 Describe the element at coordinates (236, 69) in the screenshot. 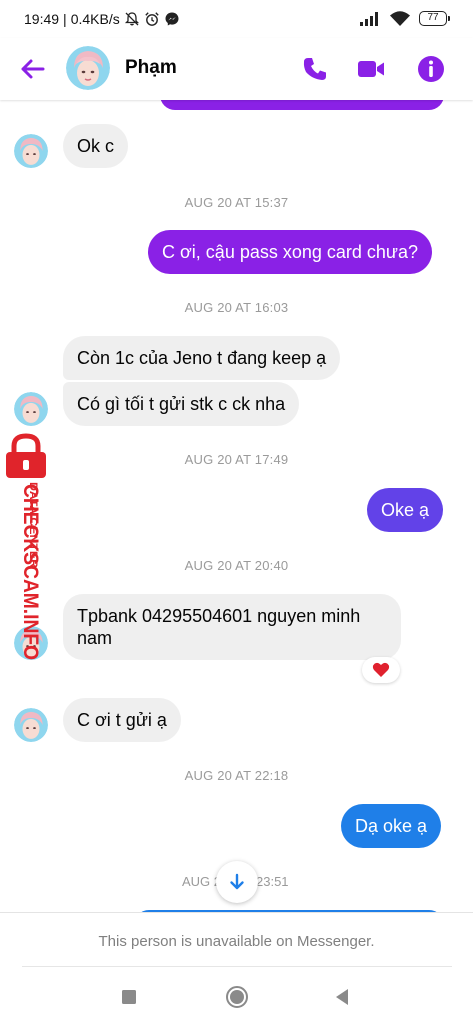

I see `conversation-header: Phạm` at that location.